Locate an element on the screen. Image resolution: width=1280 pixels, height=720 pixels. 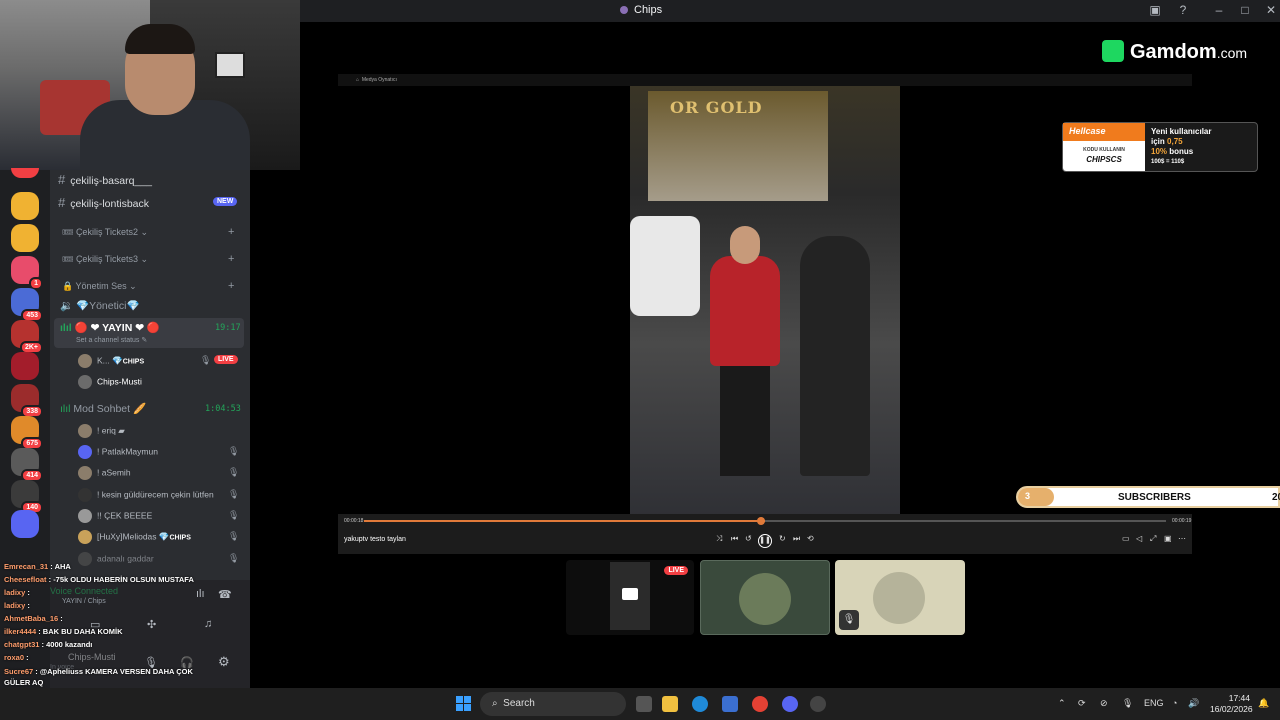
hellcase-brand: Hellcase is located at coordinates (1104, 132).